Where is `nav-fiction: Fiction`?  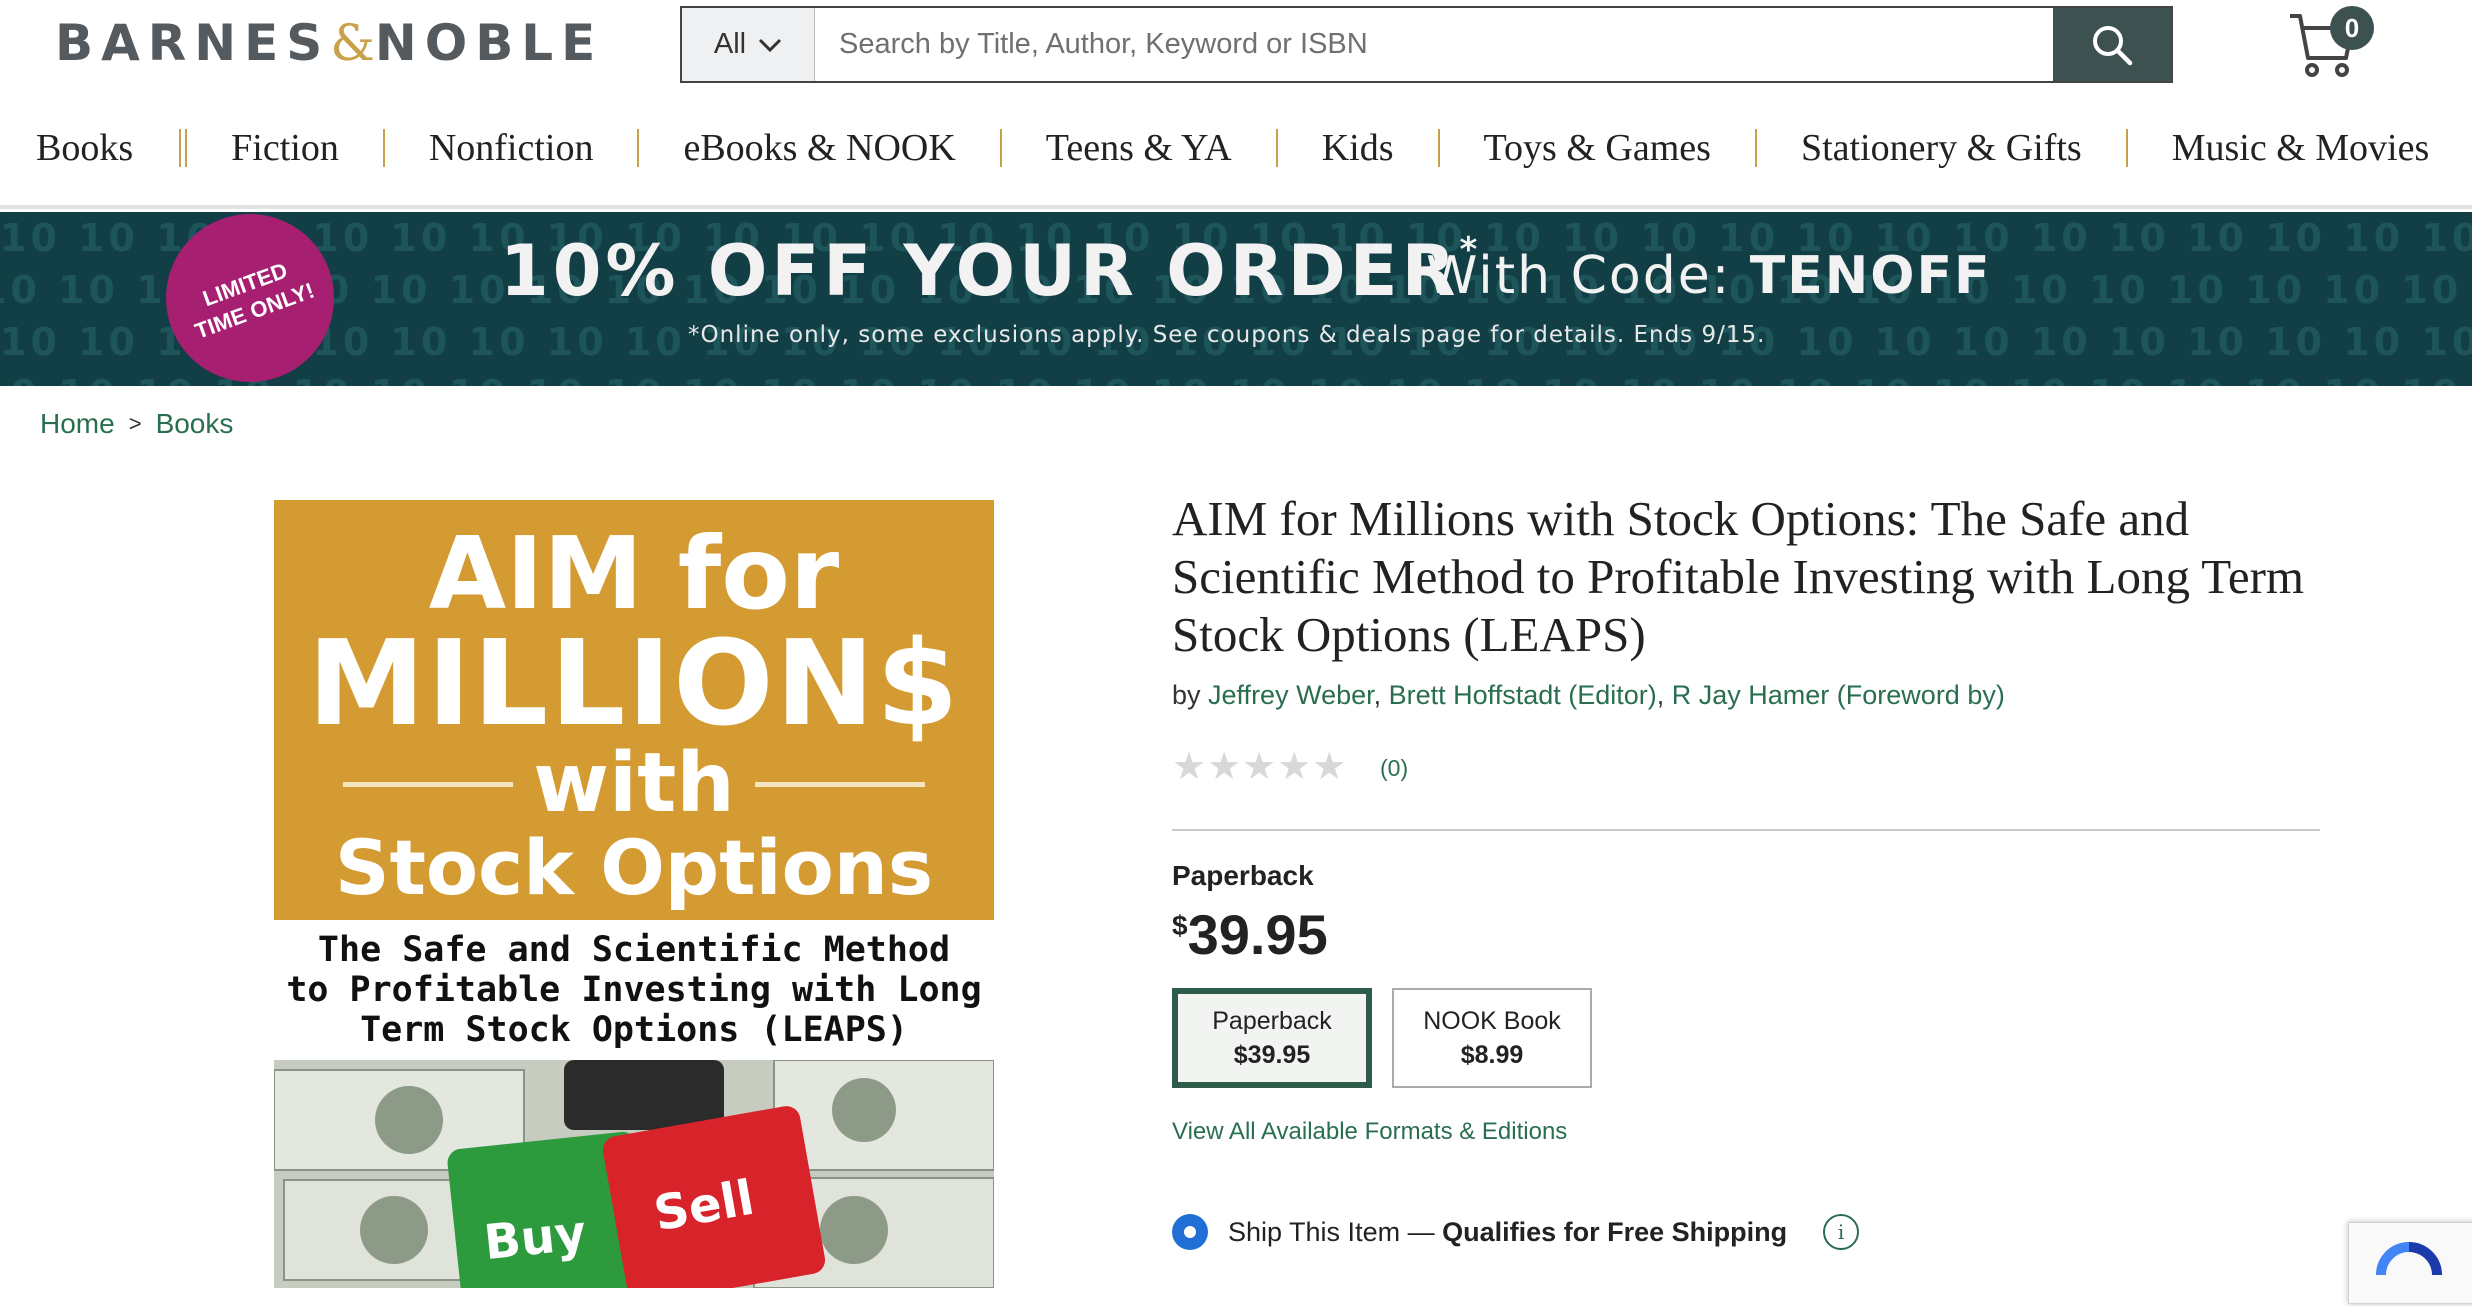 nav-fiction: Fiction is located at coordinates (285, 148).